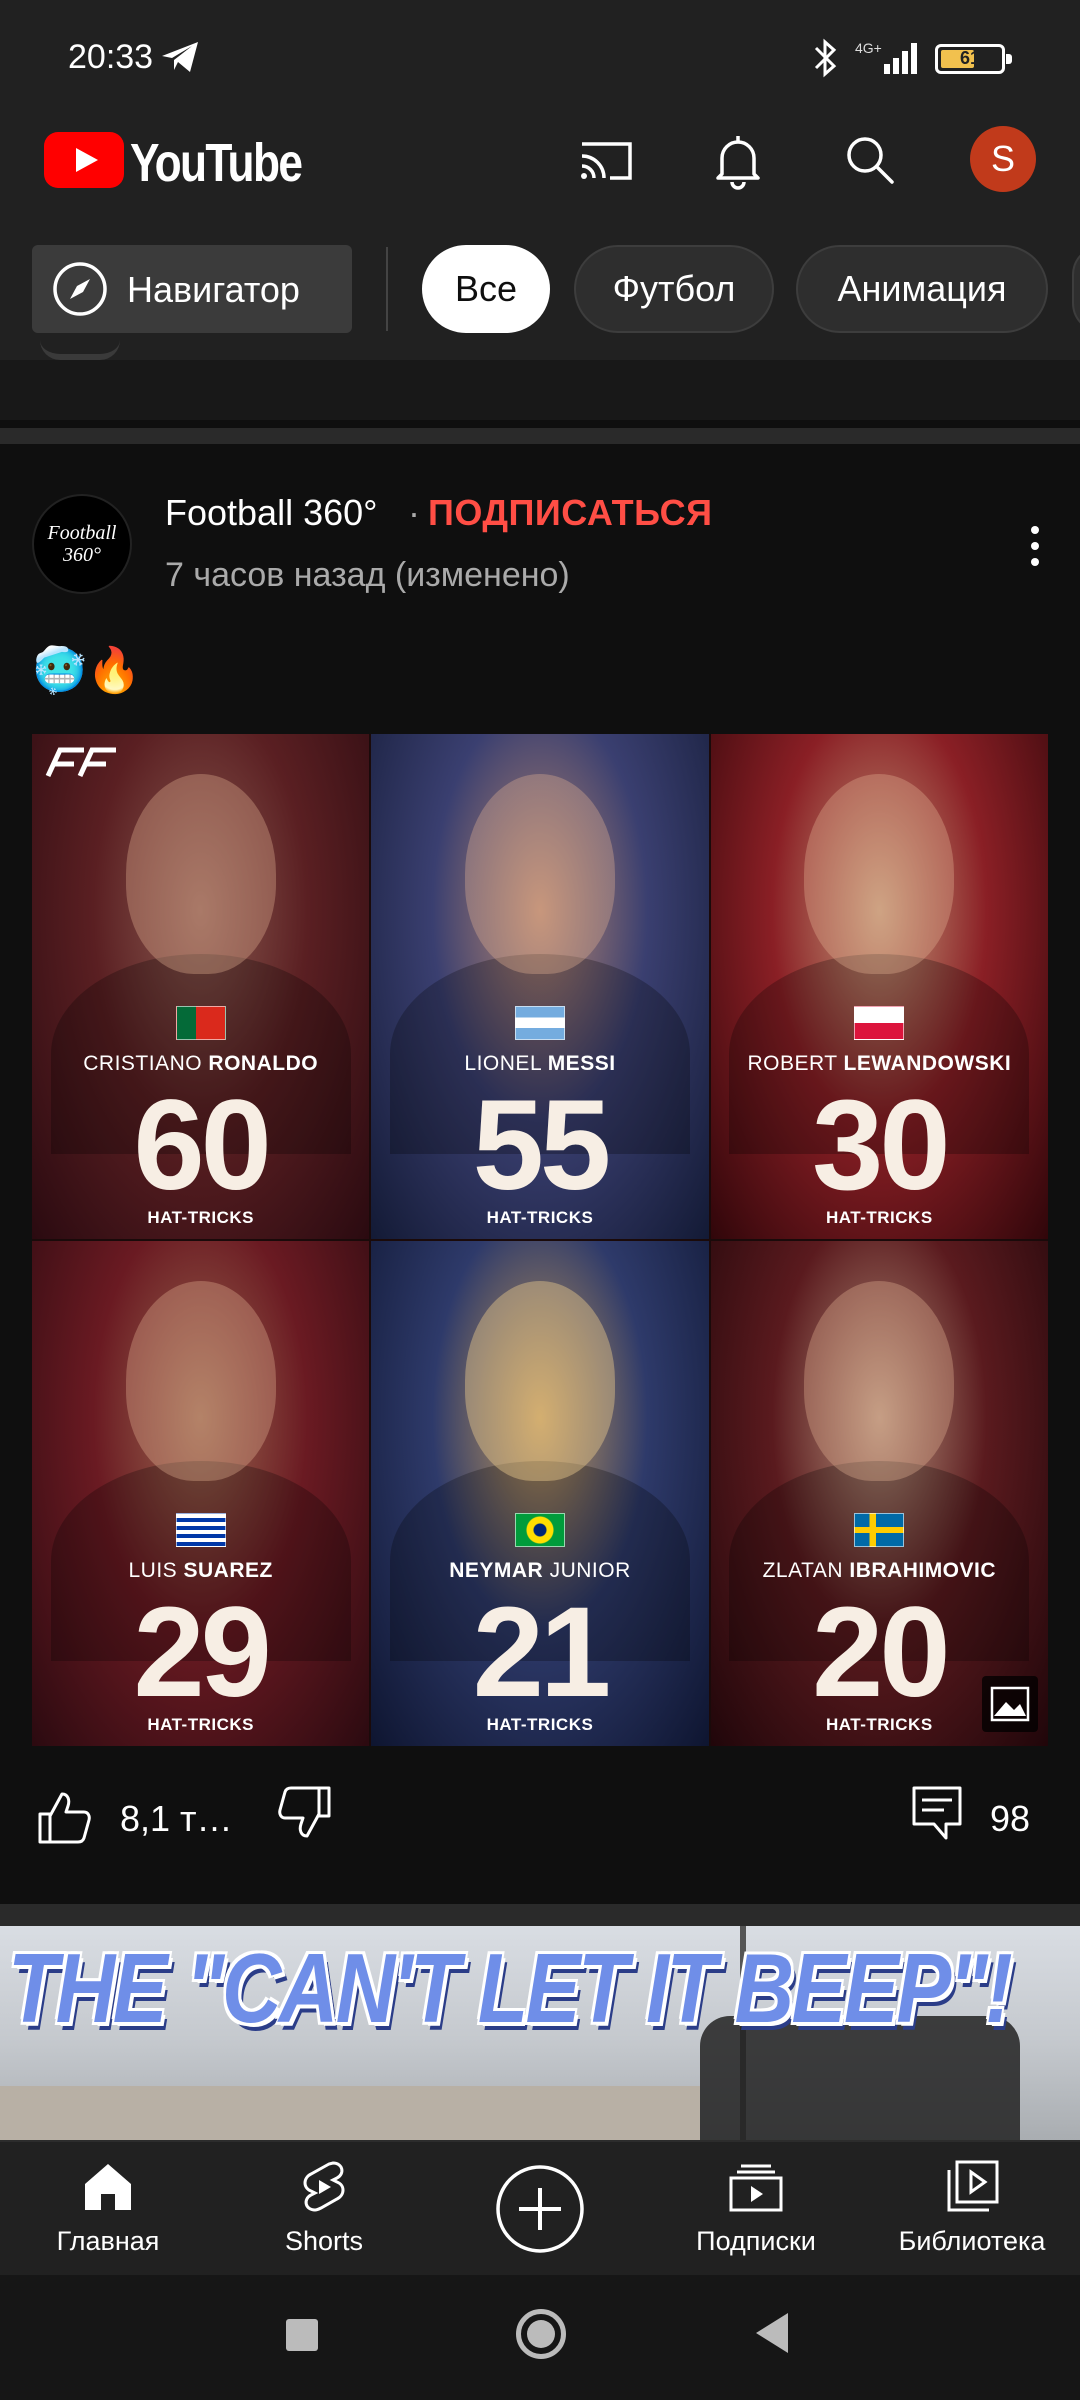  Describe the element at coordinates (738, 160) in the screenshot. I see `bell-icon` at that location.